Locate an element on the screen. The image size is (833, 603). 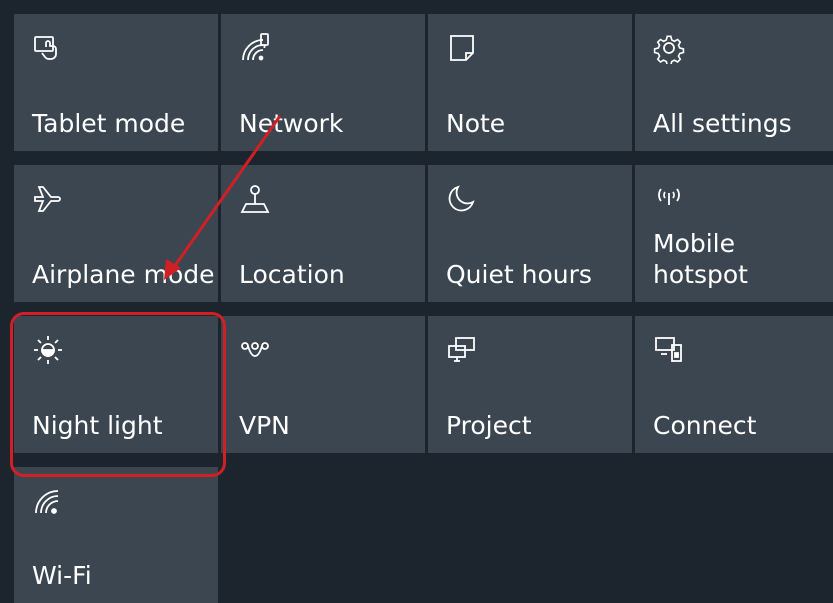
sun-icon is located at coordinates (48, 350).